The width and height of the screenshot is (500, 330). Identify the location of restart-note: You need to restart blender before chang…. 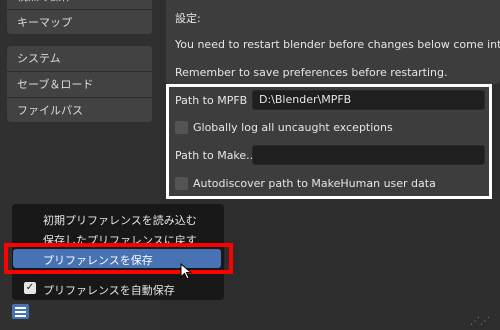
(337, 44).